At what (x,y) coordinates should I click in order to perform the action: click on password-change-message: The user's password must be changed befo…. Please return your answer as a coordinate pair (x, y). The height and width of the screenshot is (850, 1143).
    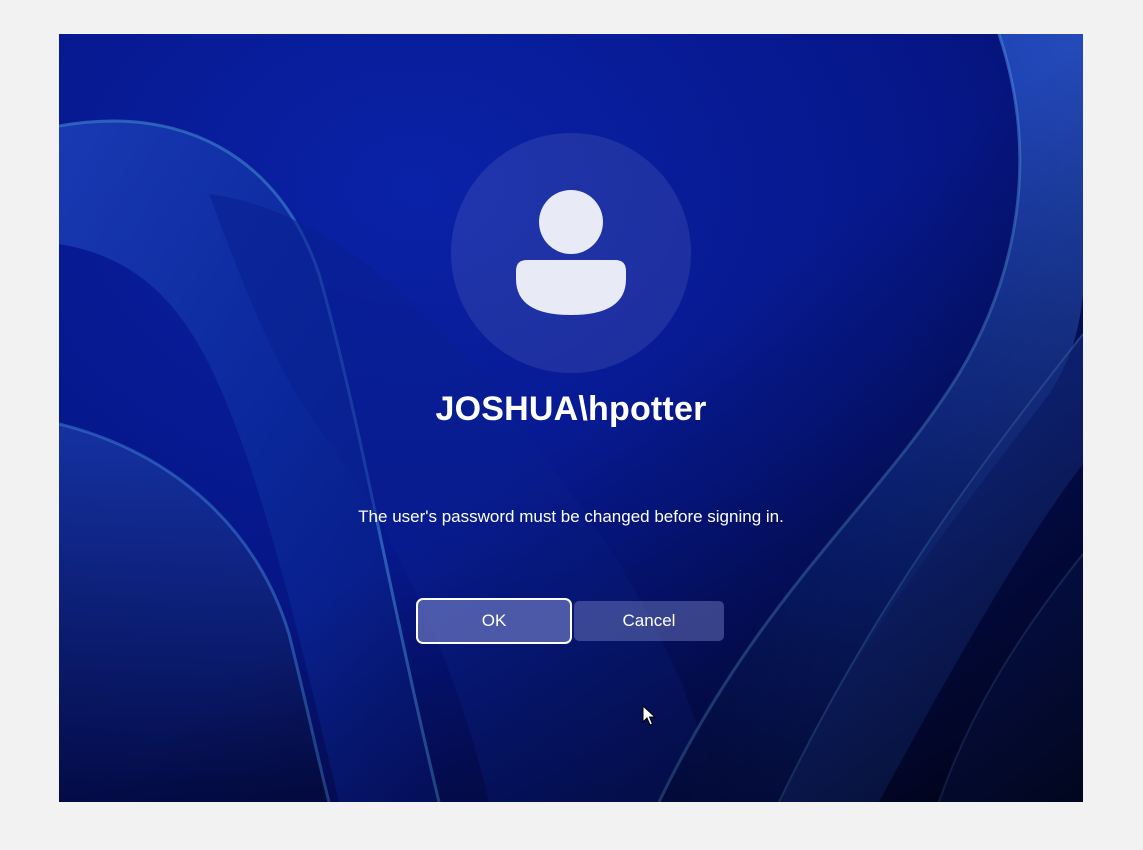
    Looking at the image, I should click on (571, 516).